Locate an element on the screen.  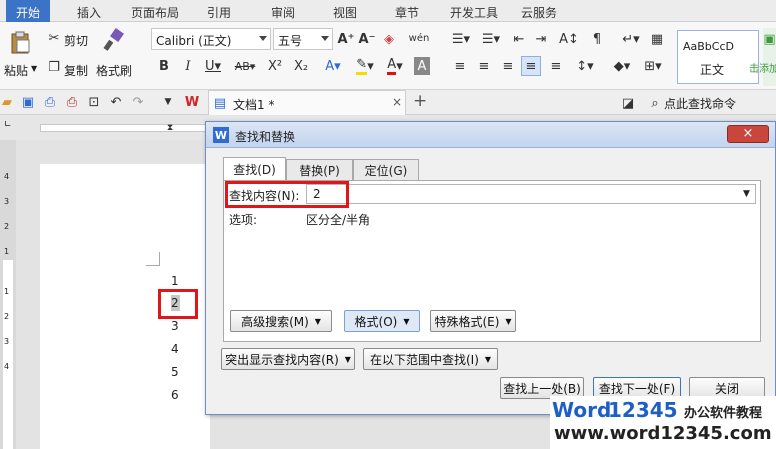
style-gallery-normal: AaBbCcD 正文 is located at coordinates (718, 57).